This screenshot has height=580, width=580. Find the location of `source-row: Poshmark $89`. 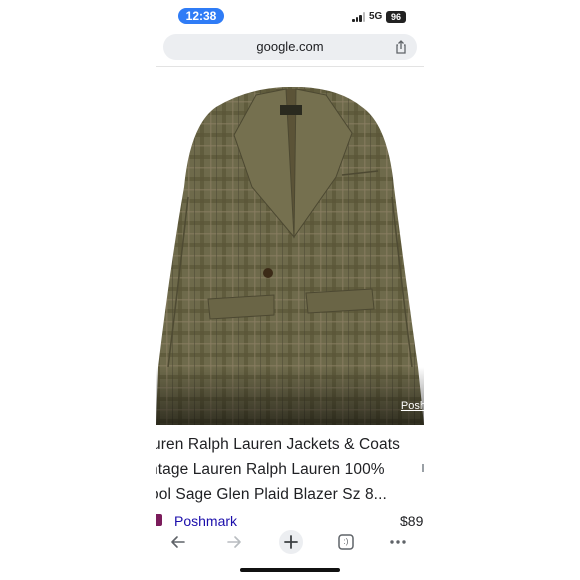

source-row: Poshmark $89 is located at coordinates (290, 519).